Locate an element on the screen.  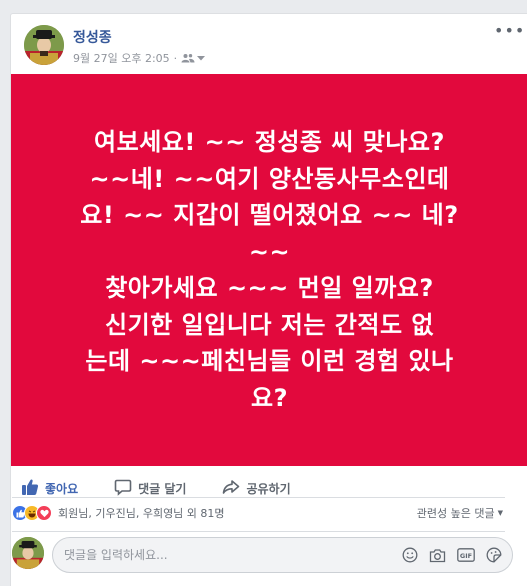
author-avatar is located at coordinates (44, 45).